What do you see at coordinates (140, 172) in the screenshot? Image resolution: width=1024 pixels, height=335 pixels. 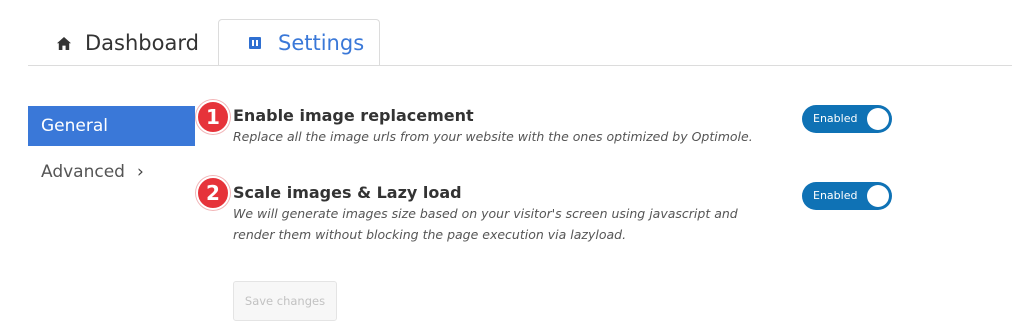 I see `chevron-right-icon: ›` at bounding box center [140, 172].